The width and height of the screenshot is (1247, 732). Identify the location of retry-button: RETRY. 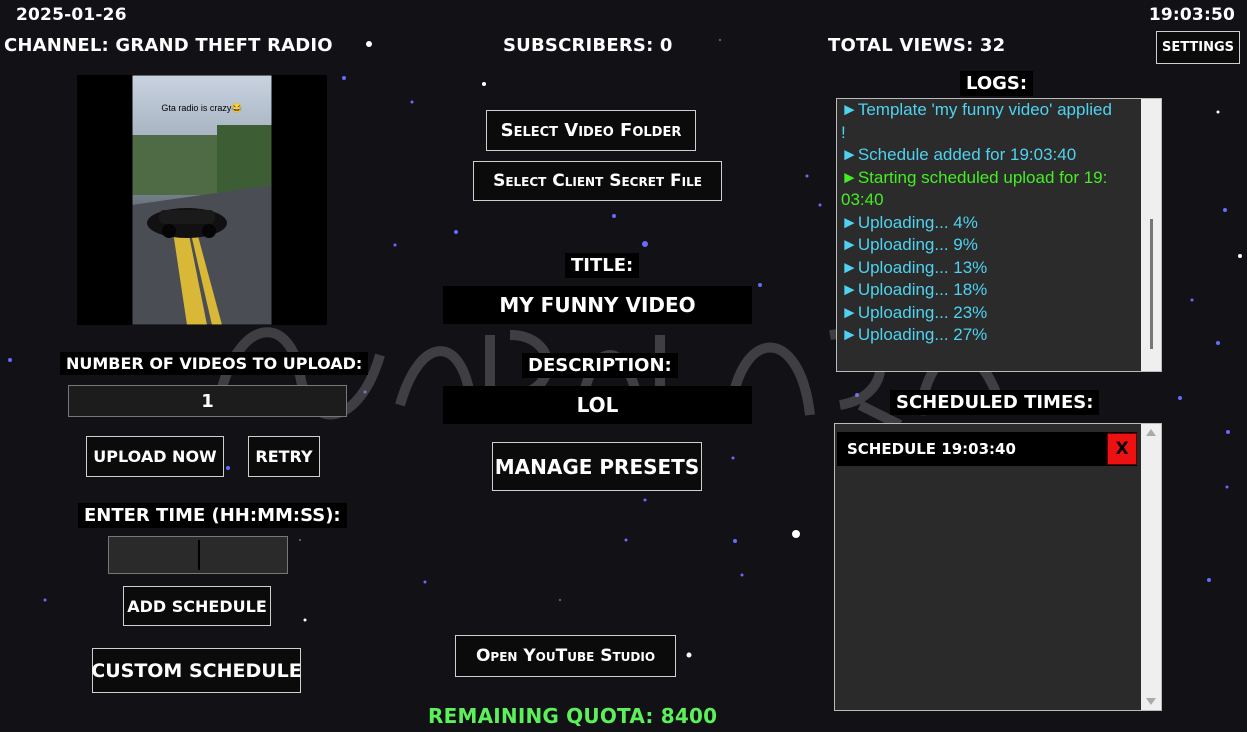
(284, 456).